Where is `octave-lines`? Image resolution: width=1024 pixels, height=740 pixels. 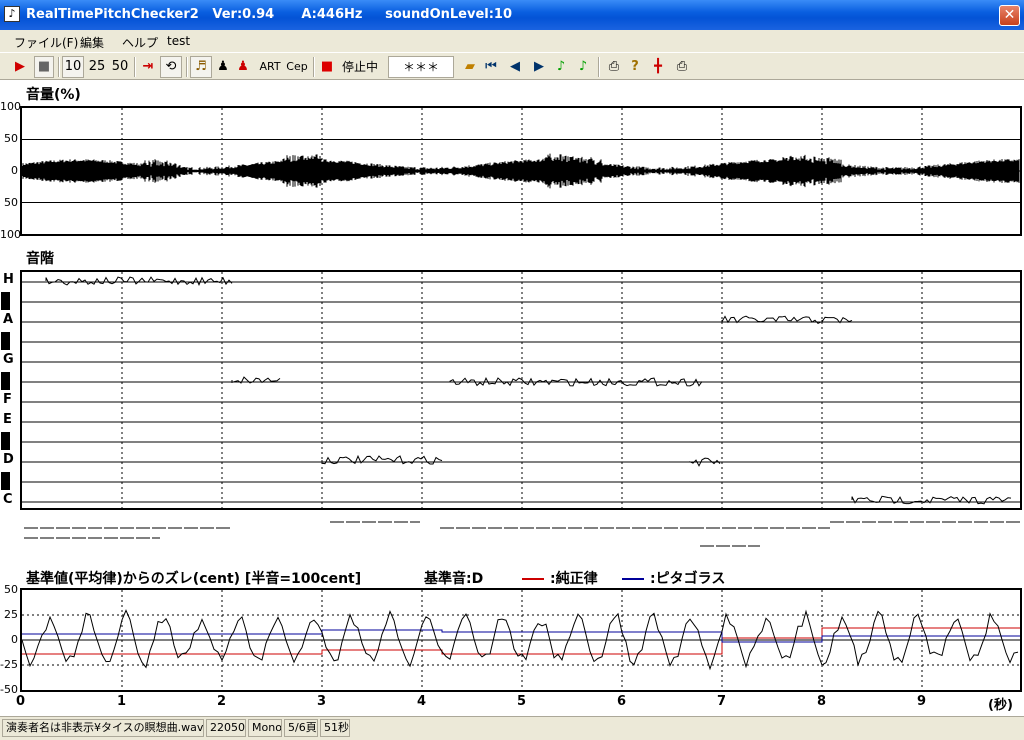 octave-lines is located at coordinates (522, 534).